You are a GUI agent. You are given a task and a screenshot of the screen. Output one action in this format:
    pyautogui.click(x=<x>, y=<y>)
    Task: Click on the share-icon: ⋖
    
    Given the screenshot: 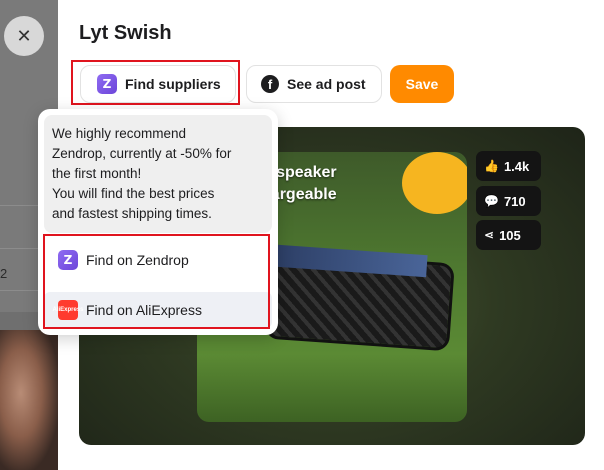 What is the action you would take?
    pyautogui.click(x=489, y=235)
    